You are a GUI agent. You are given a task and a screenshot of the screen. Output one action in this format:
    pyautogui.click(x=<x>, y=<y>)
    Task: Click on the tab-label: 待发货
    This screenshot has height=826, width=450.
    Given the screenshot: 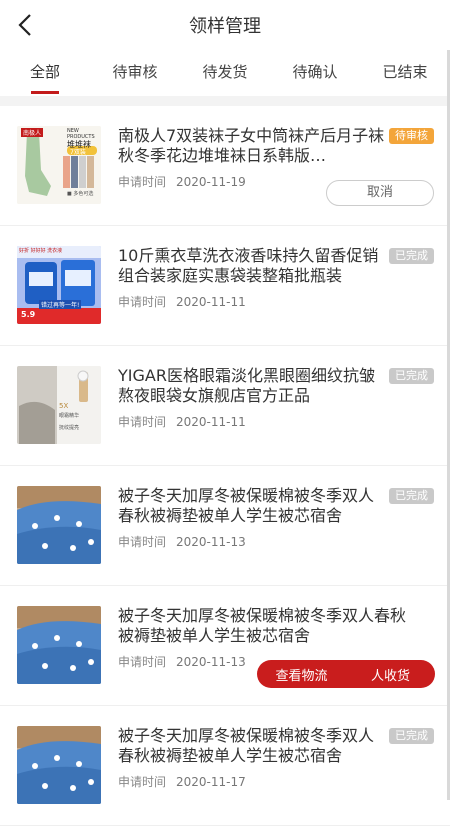 What is the action you would take?
    pyautogui.click(x=225, y=72)
    